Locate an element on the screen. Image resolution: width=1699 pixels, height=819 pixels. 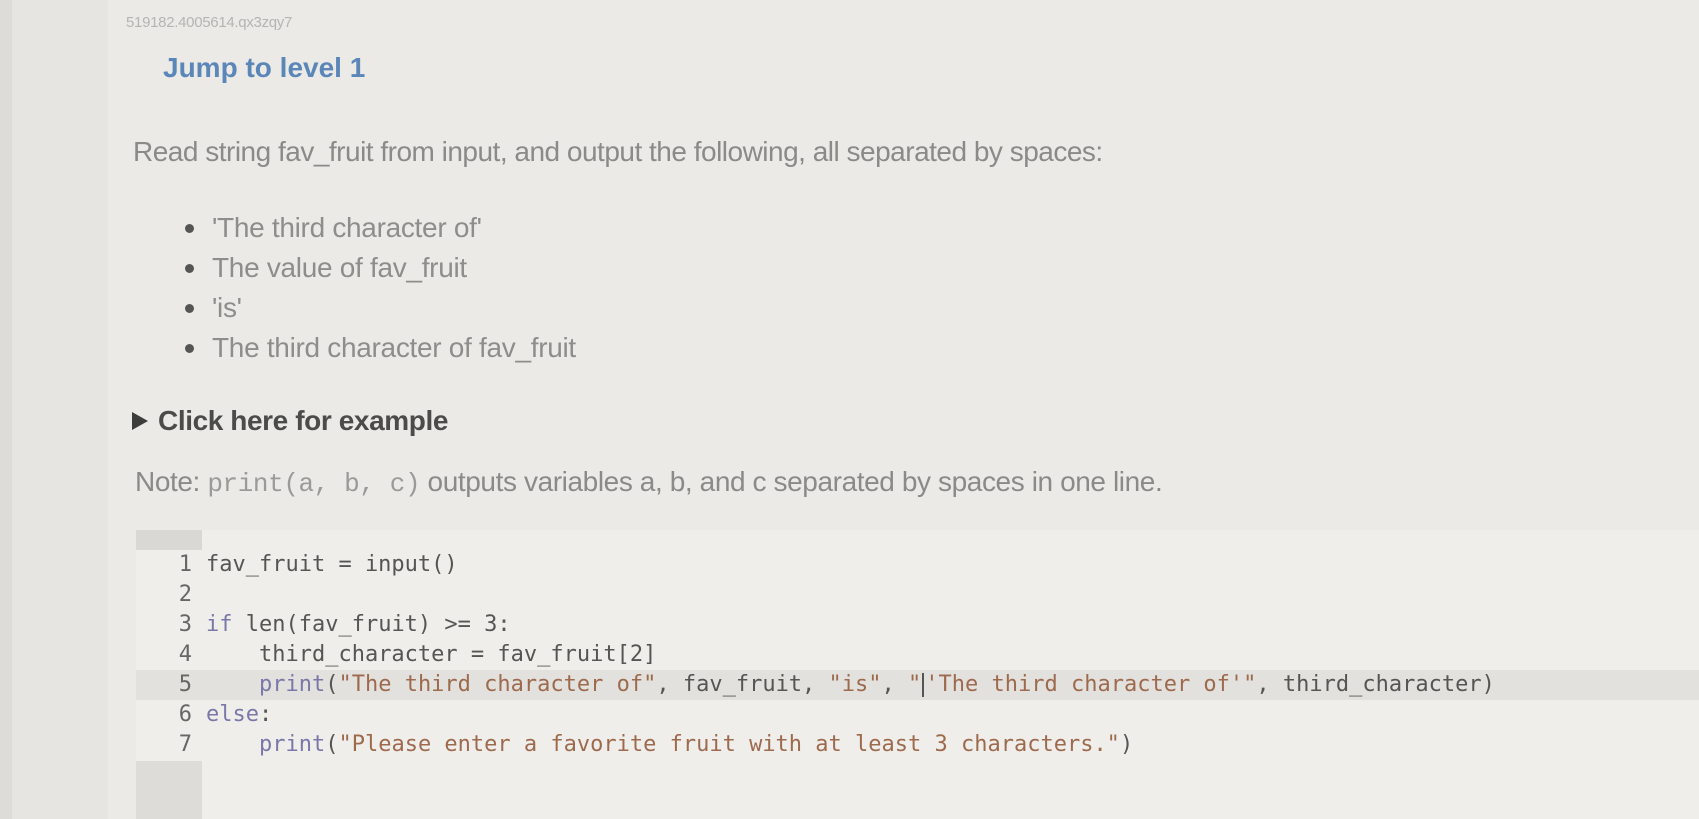
editor-gutter-bottom is located at coordinates (169, 790).